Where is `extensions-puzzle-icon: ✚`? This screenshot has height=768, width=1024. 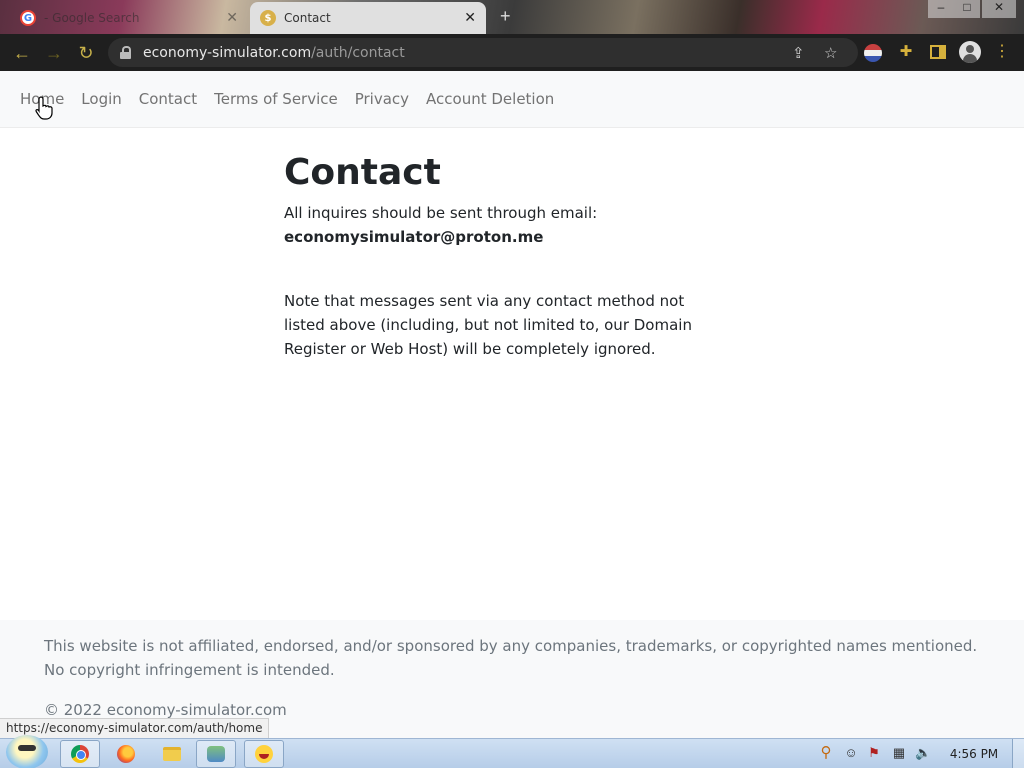
extensions-puzzle-icon: ✚ is located at coordinates (906, 52).